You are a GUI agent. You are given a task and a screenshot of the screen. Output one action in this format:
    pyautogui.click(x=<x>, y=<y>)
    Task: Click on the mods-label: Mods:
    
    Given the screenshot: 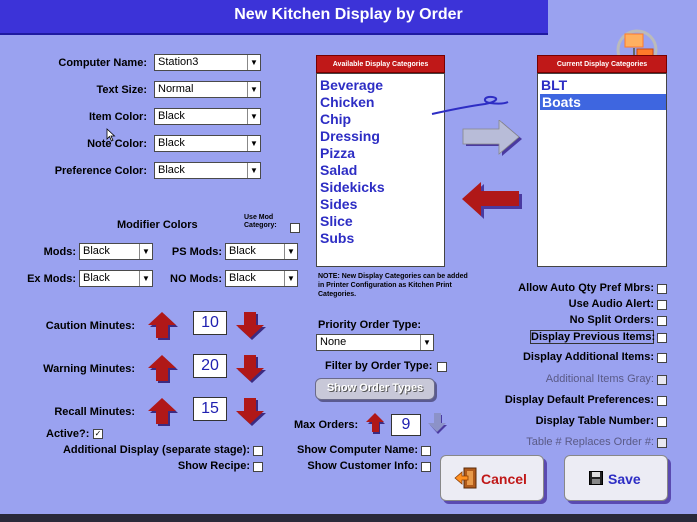 What is the action you would take?
    pyautogui.click(x=59, y=252)
    